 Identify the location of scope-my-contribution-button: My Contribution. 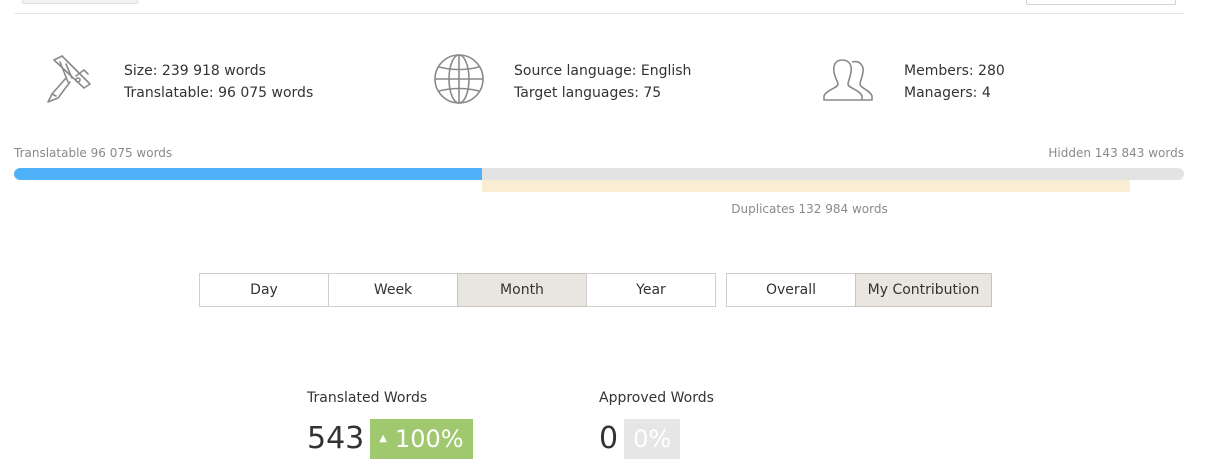
(923, 290).